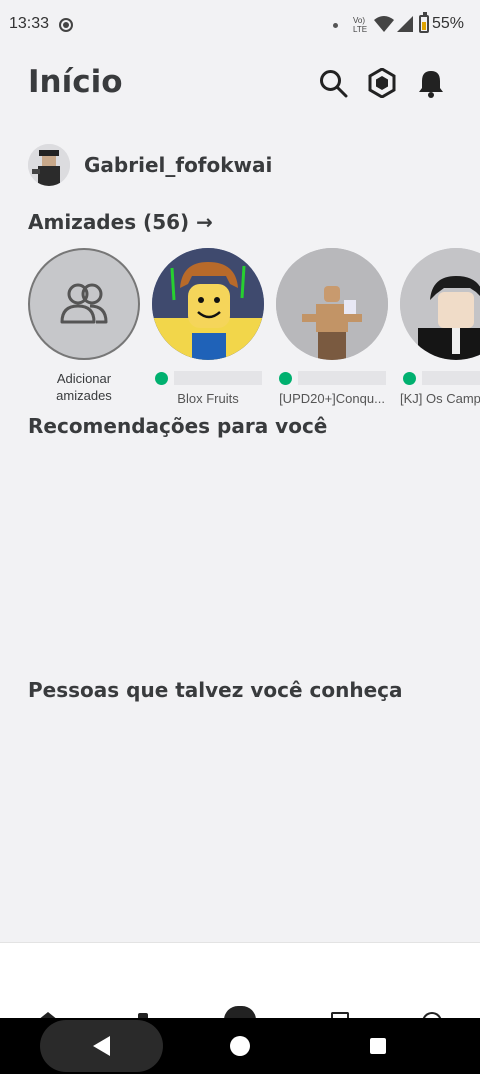 The height and width of the screenshot is (1074, 480). Describe the element at coordinates (335, 25) in the screenshot. I see `notification-dot-icon` at that location.